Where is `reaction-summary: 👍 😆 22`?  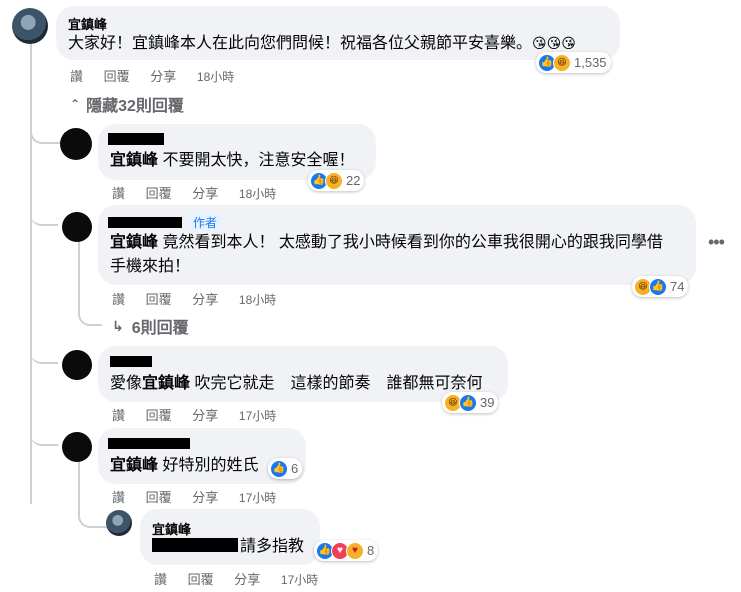
reaction-summary: 👍 😆 22 is located at coordinates (336, 180).